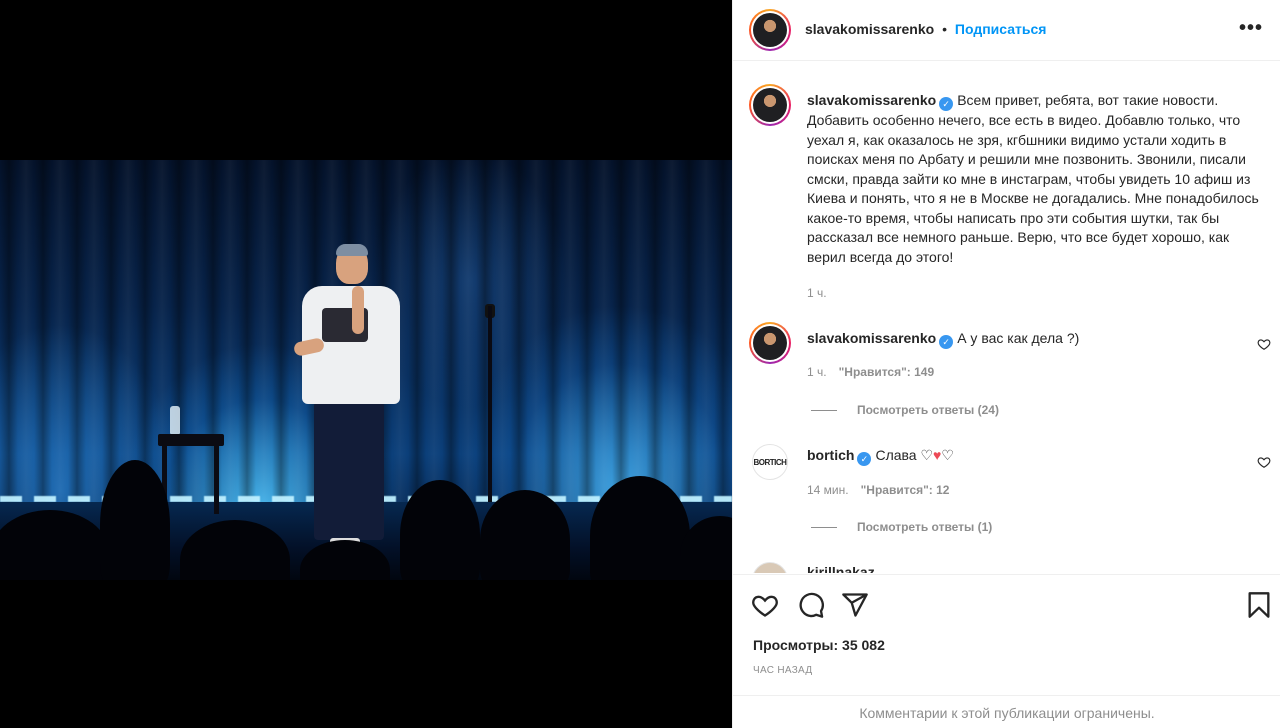  What do you see at coordinates (925, 527) in the screenshot?
I see `view-replies-label: Посмотреть ответы (1)` at bounding box center [925, 527].